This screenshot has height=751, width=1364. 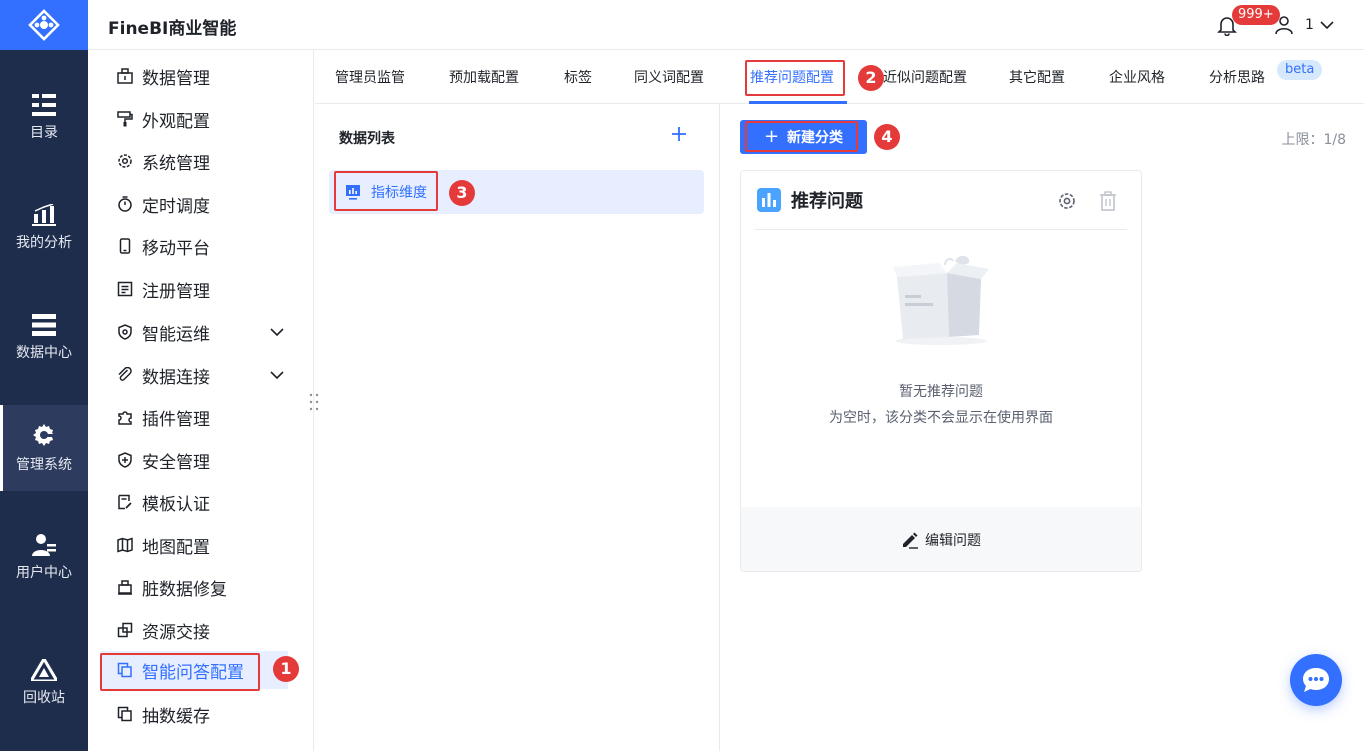 I want to click on stopwatch-icon, so click(x=125, y=204).